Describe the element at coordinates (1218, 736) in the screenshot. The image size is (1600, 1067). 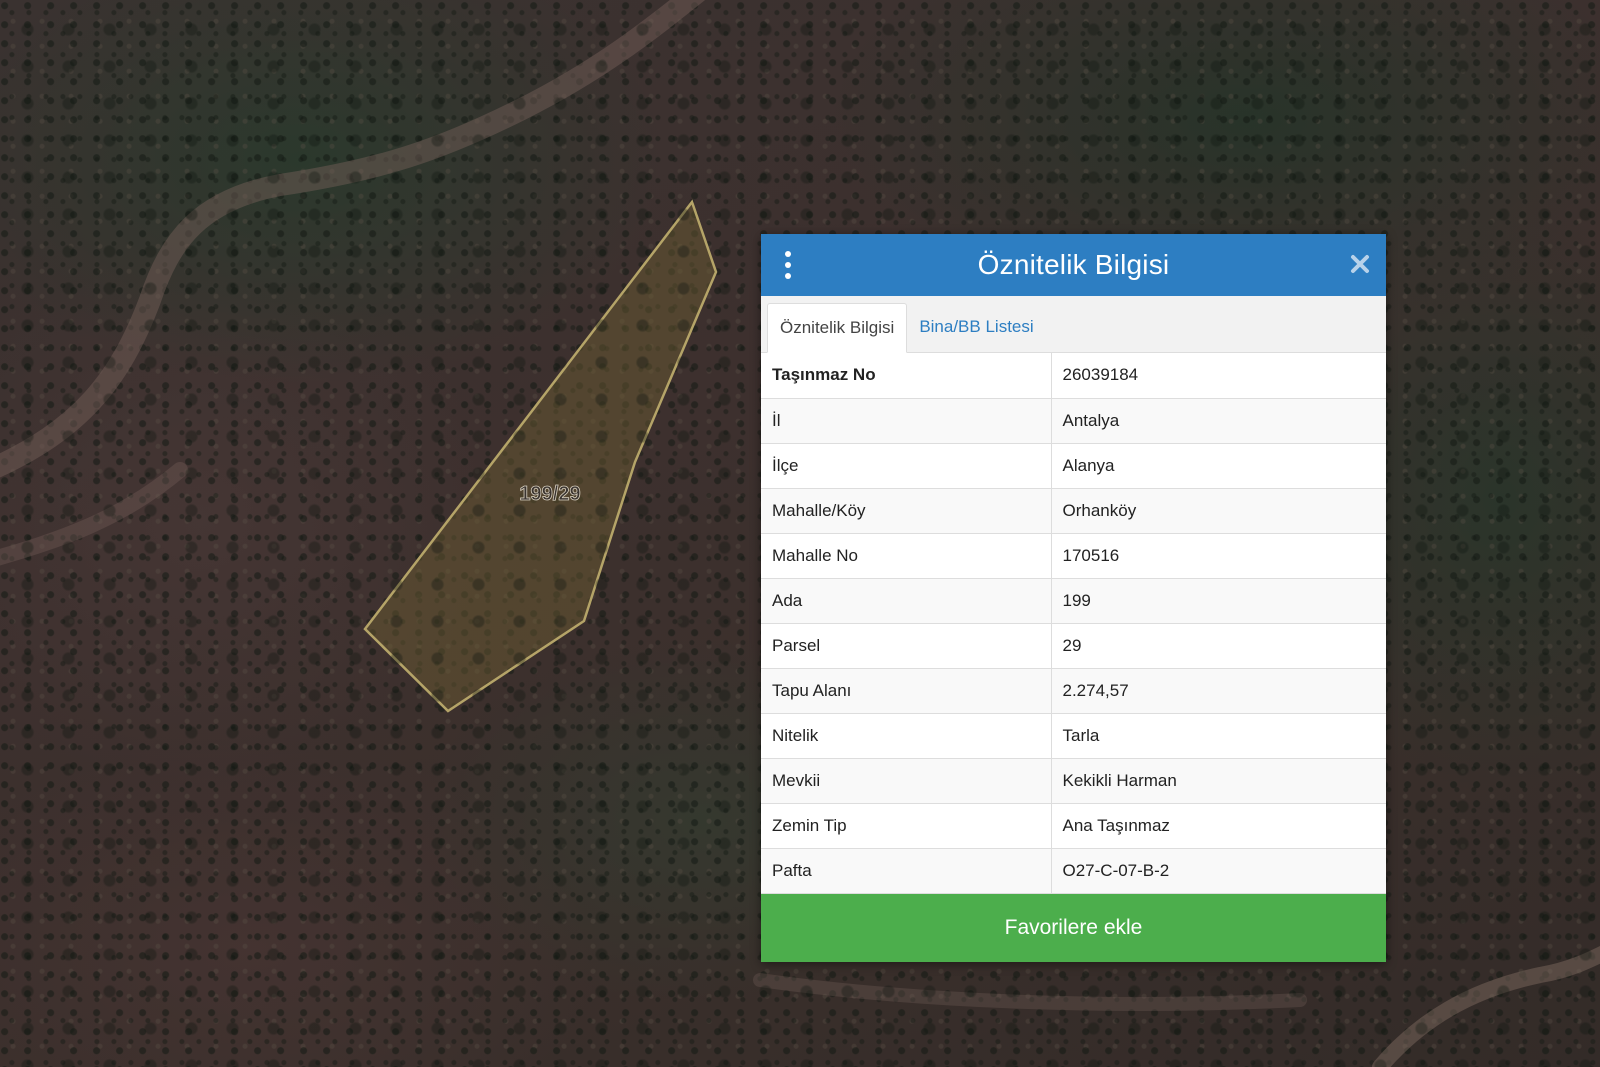
I see `attribute-value: Tarla` at that location.